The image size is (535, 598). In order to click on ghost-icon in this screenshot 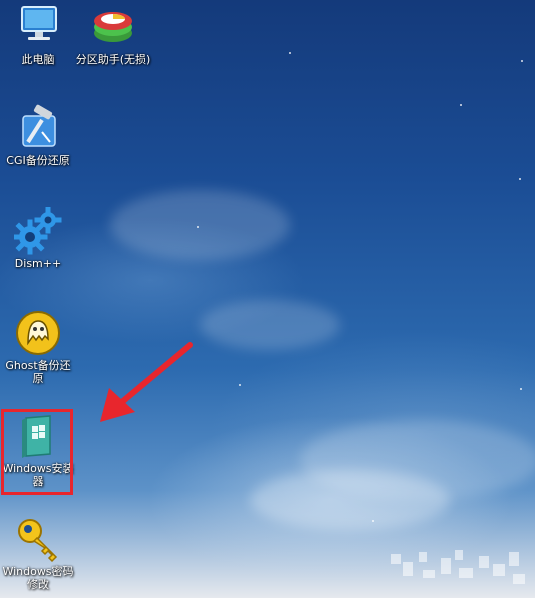, I will do `click(38, 333)`.